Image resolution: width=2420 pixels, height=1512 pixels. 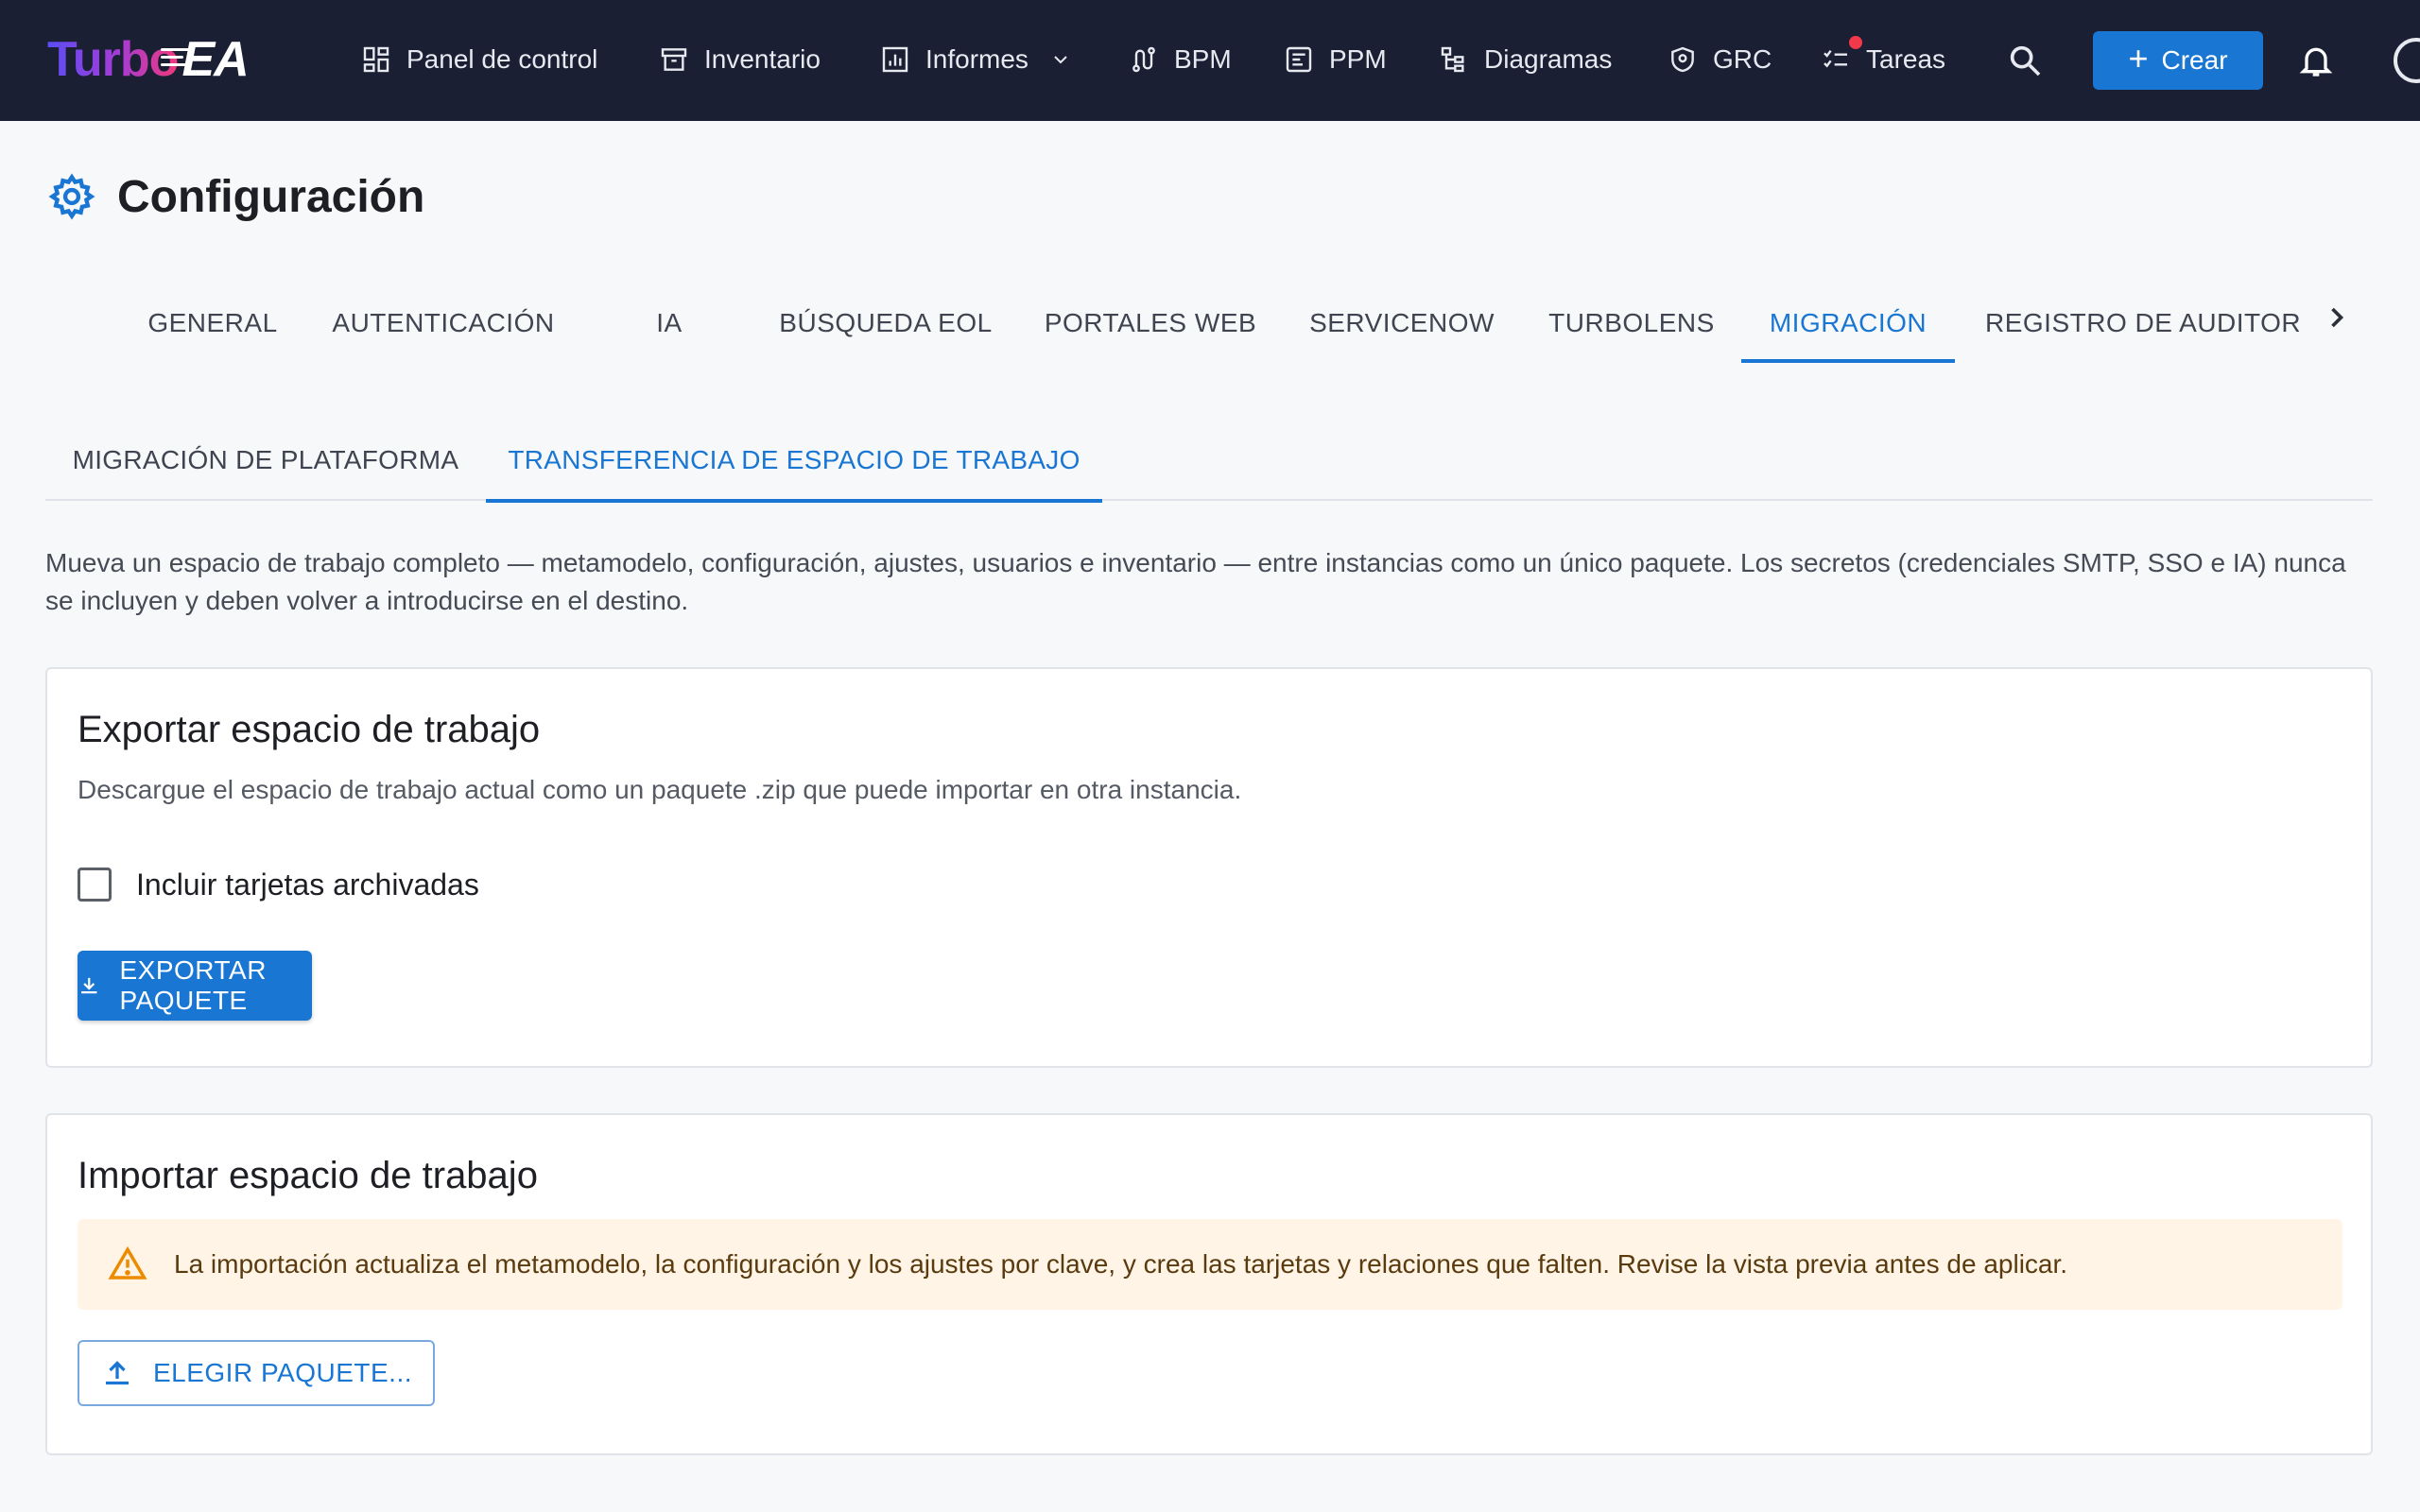 I want to click on tab-label: TURBOLENS, so click(x=1631, y=322).